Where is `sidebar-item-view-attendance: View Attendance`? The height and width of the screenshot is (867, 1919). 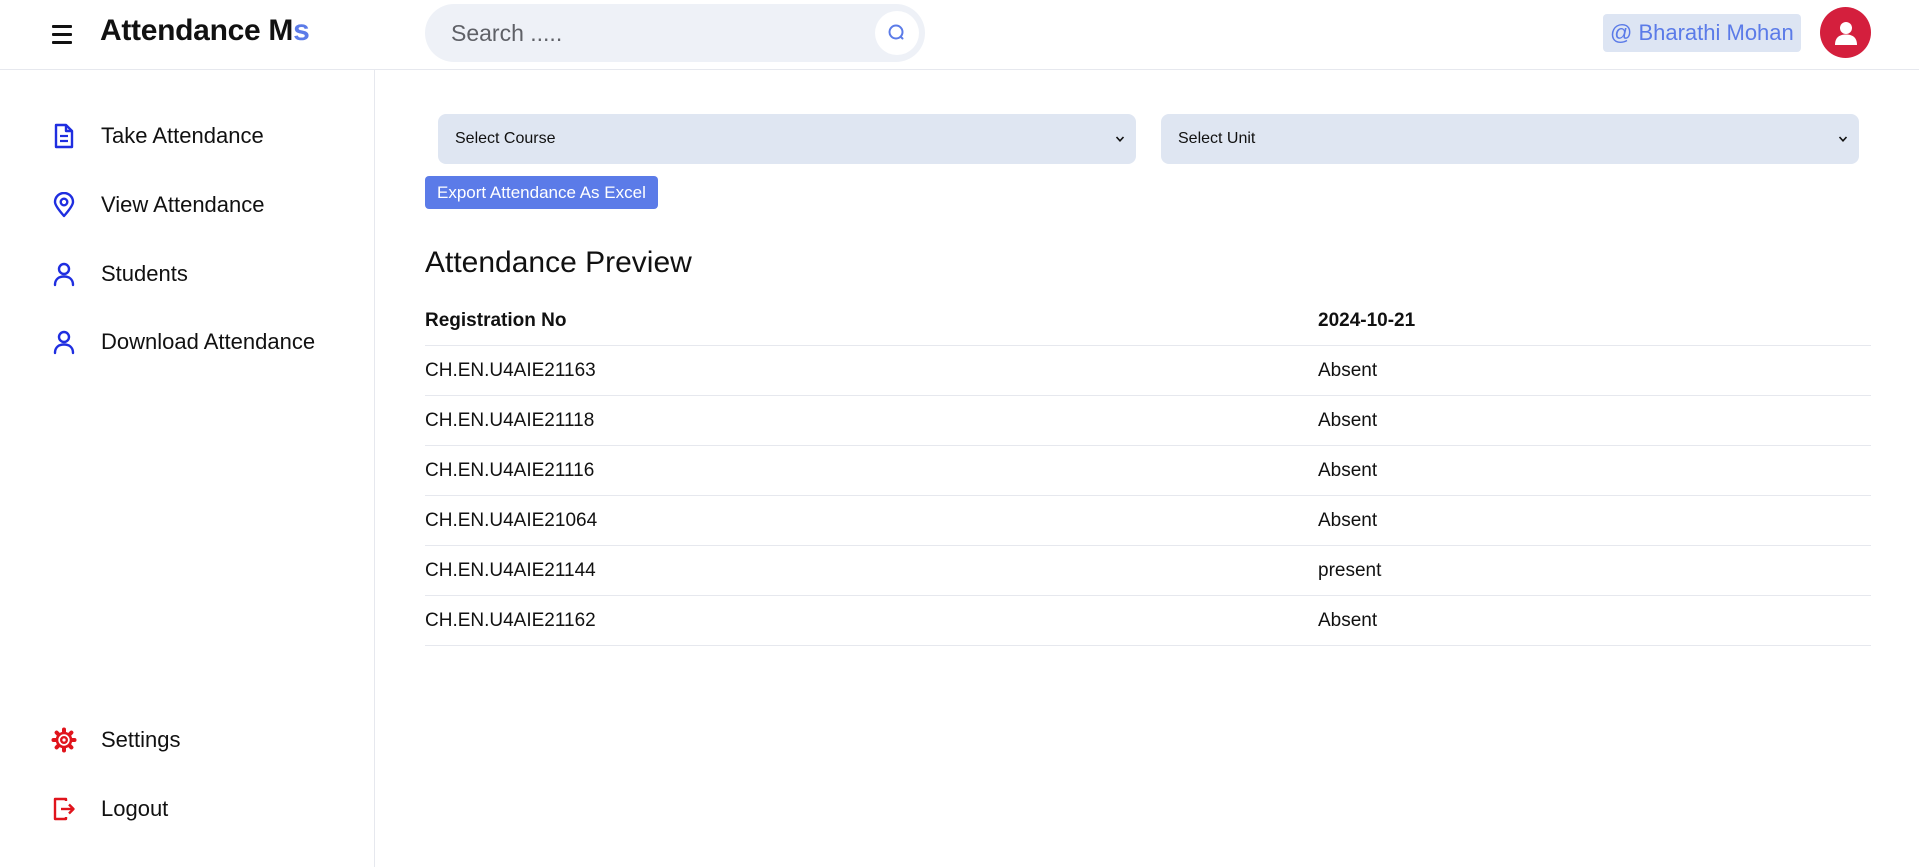 sidebar-item-view-attendance: View Attendance is located at coordinates (156, 205).